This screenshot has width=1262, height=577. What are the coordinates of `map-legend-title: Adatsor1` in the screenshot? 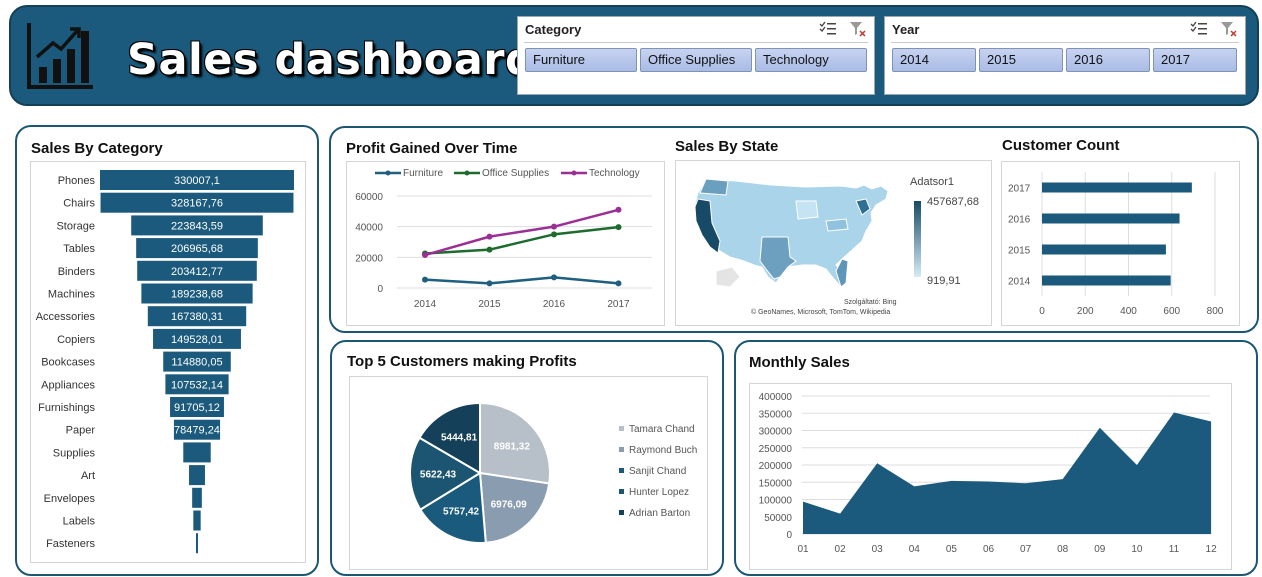 It's located at (932, 182).